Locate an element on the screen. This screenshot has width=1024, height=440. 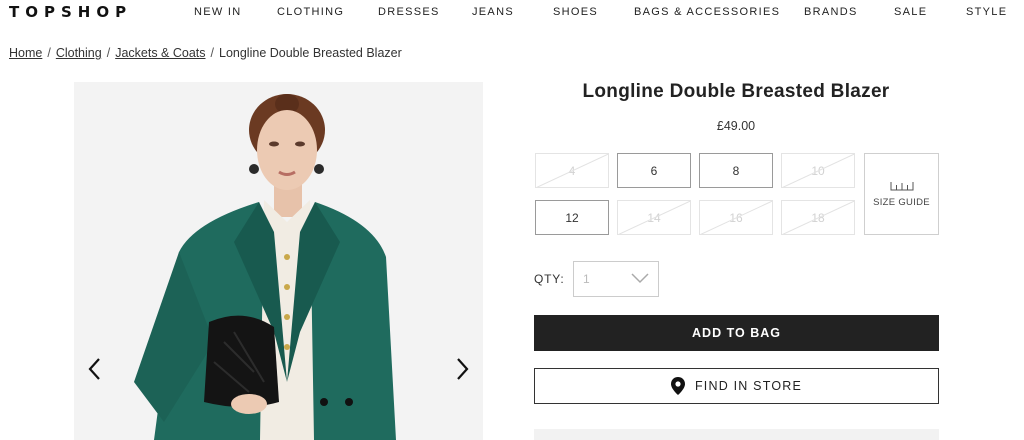
chevron-left-icon is located at coordinates (94, 369).